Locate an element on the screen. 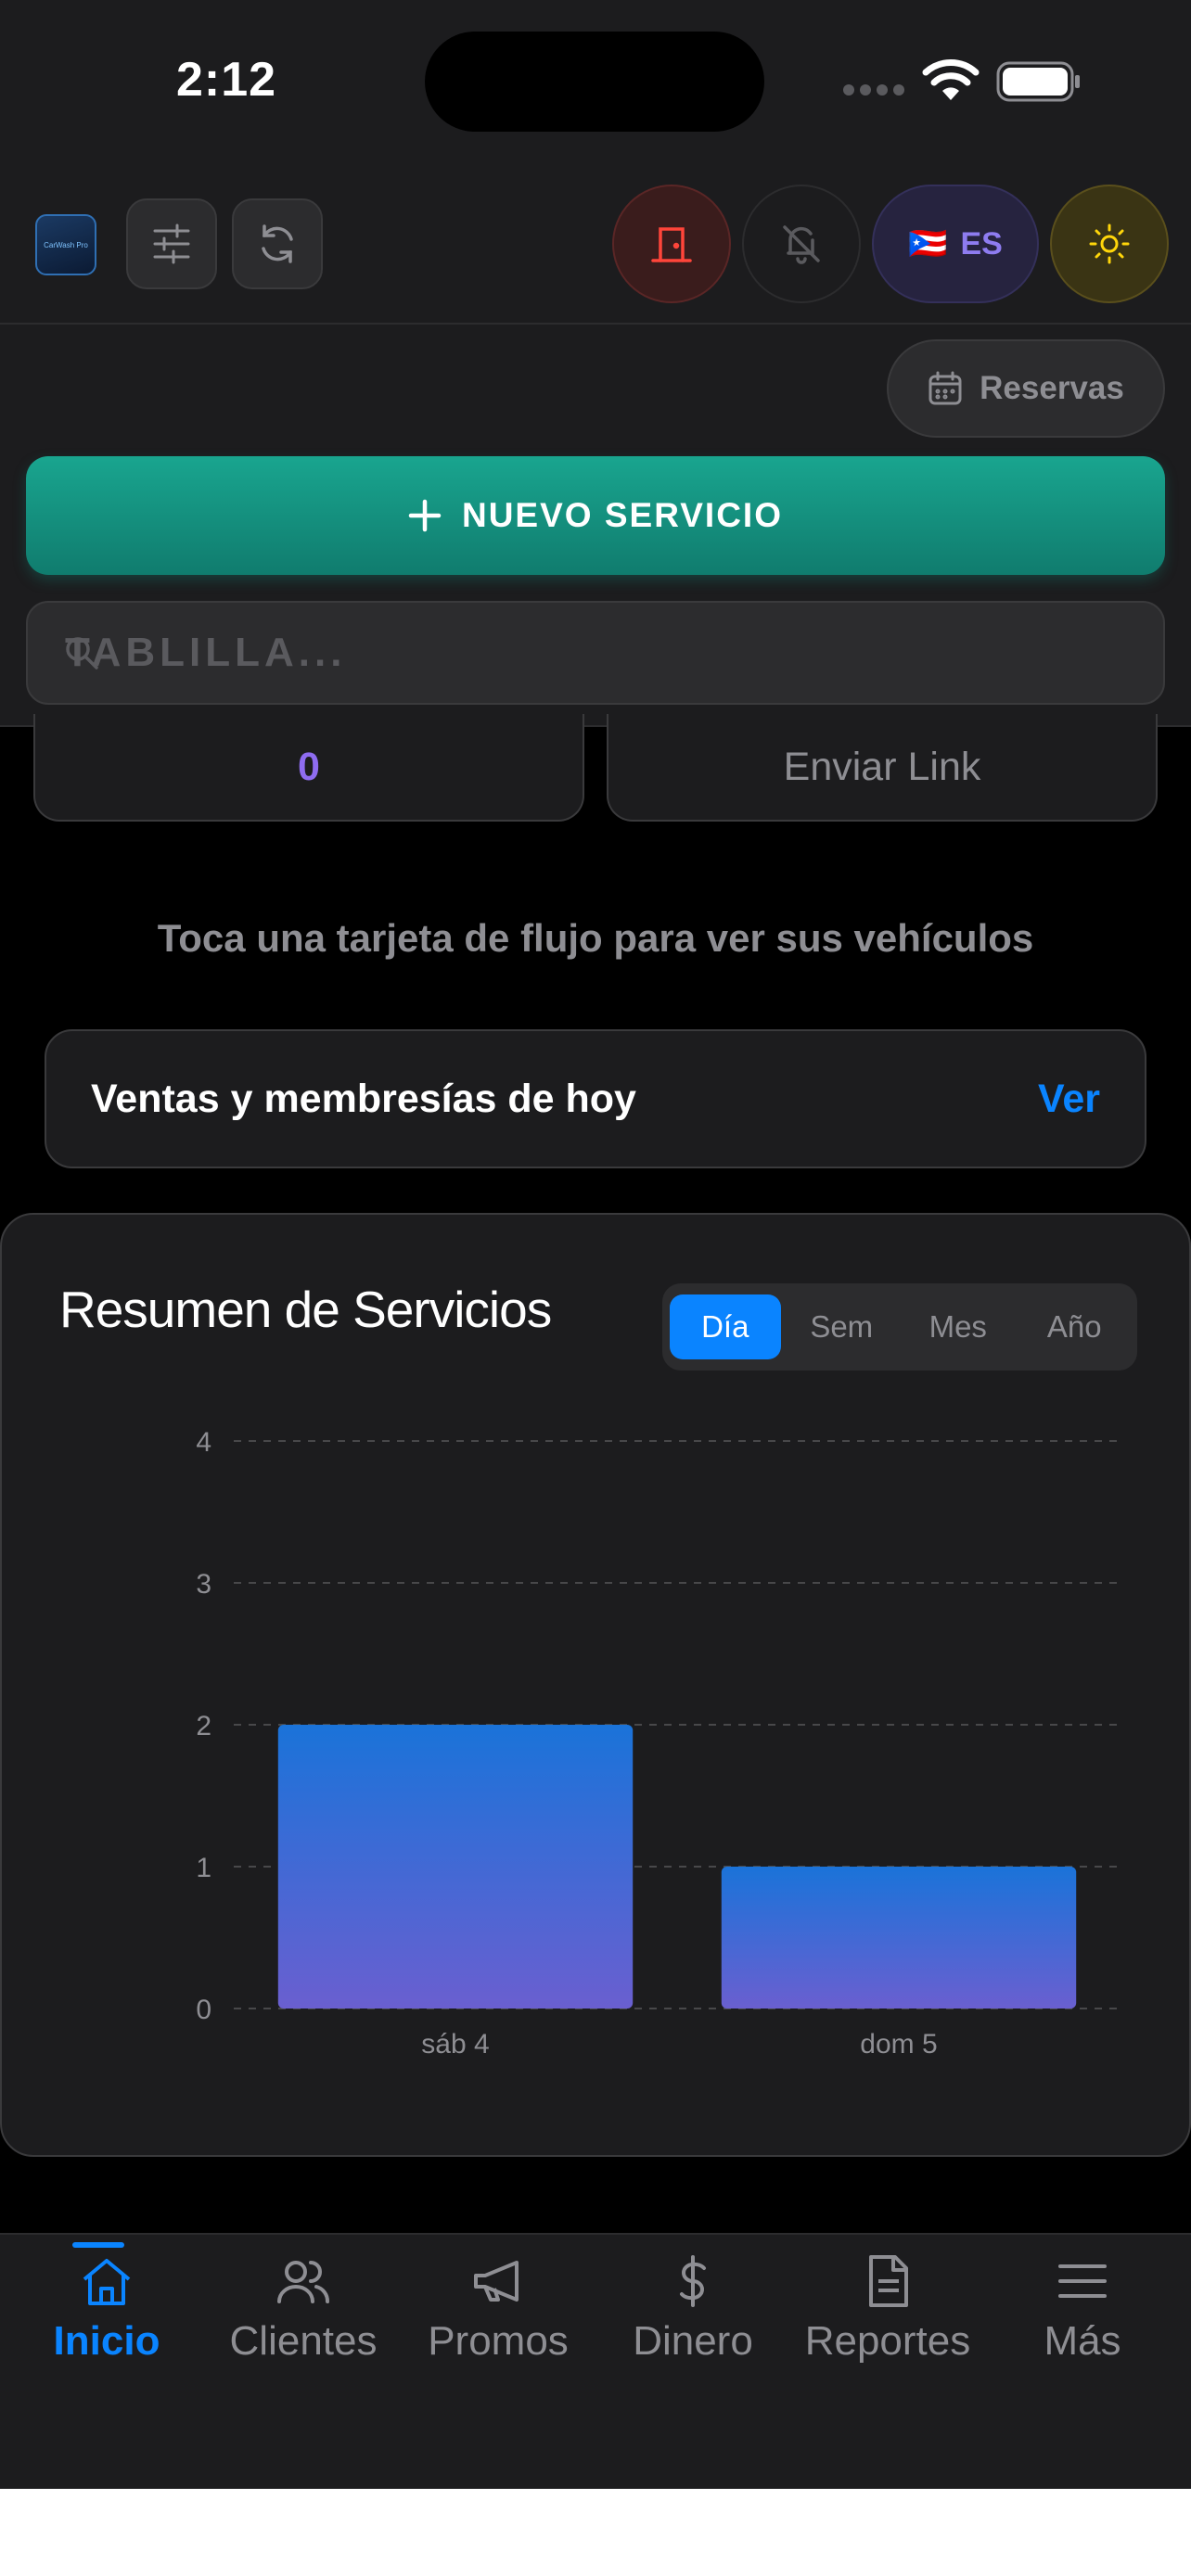 This screenshot has height=2576, width=1191. tab-label: Promos is located at coordinates (499, 2341).